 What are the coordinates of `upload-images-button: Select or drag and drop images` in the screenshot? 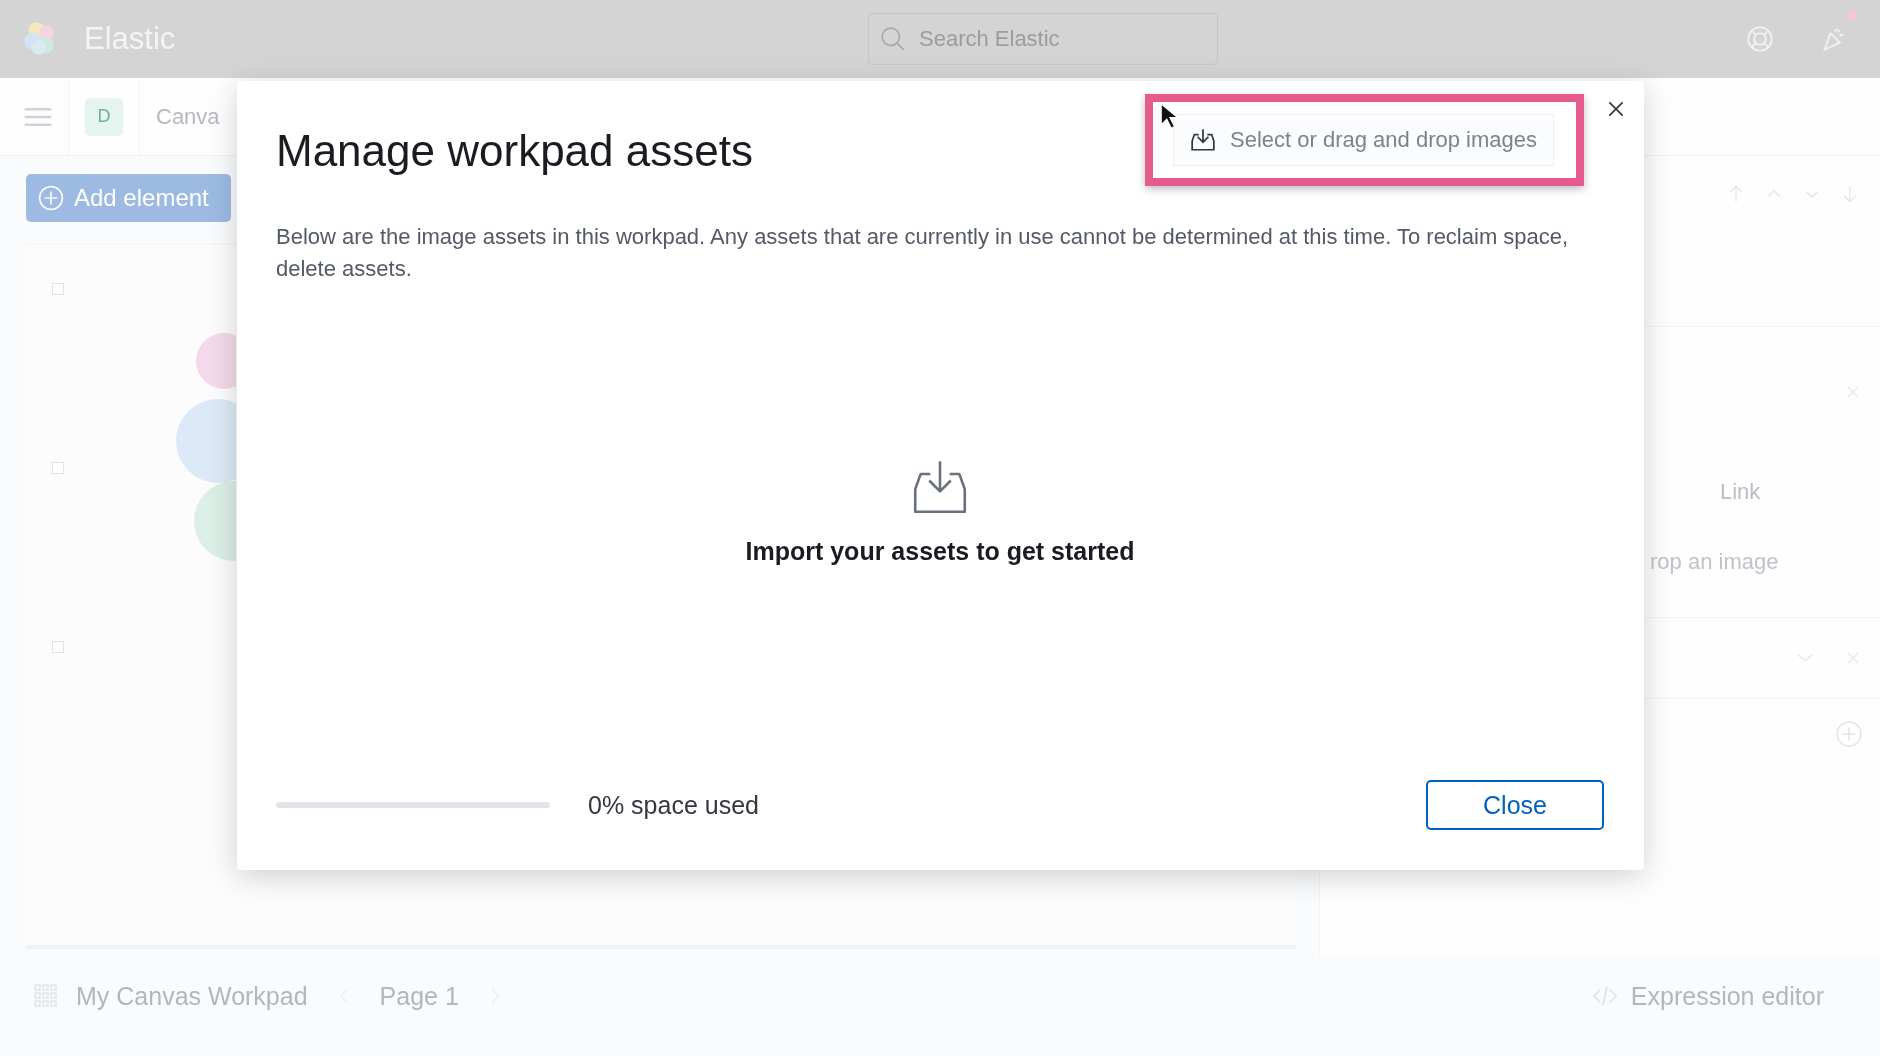 It's located at (1363, 140).